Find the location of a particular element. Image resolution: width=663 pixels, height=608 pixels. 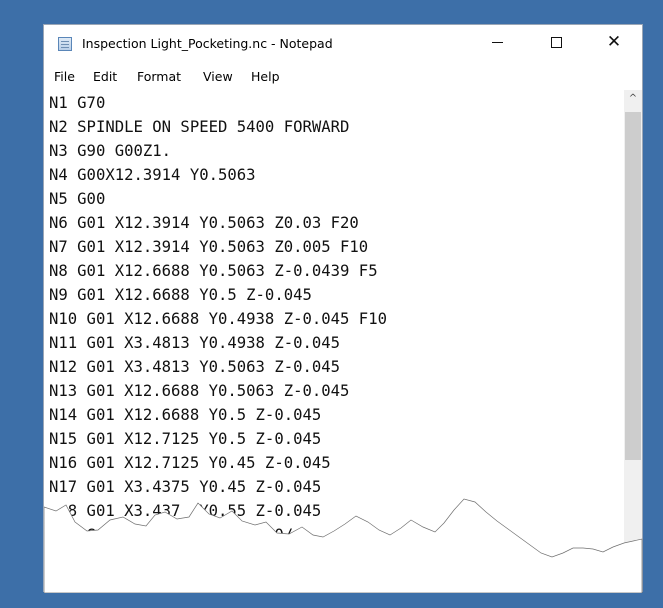

minimize-icon is located at coordinates (497, 42).